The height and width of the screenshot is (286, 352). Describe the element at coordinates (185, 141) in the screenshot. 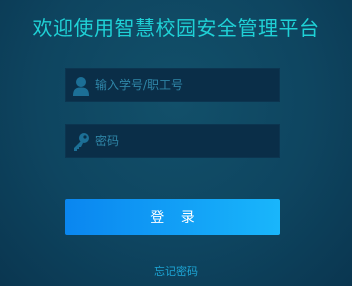

I see `password-input` at that location.